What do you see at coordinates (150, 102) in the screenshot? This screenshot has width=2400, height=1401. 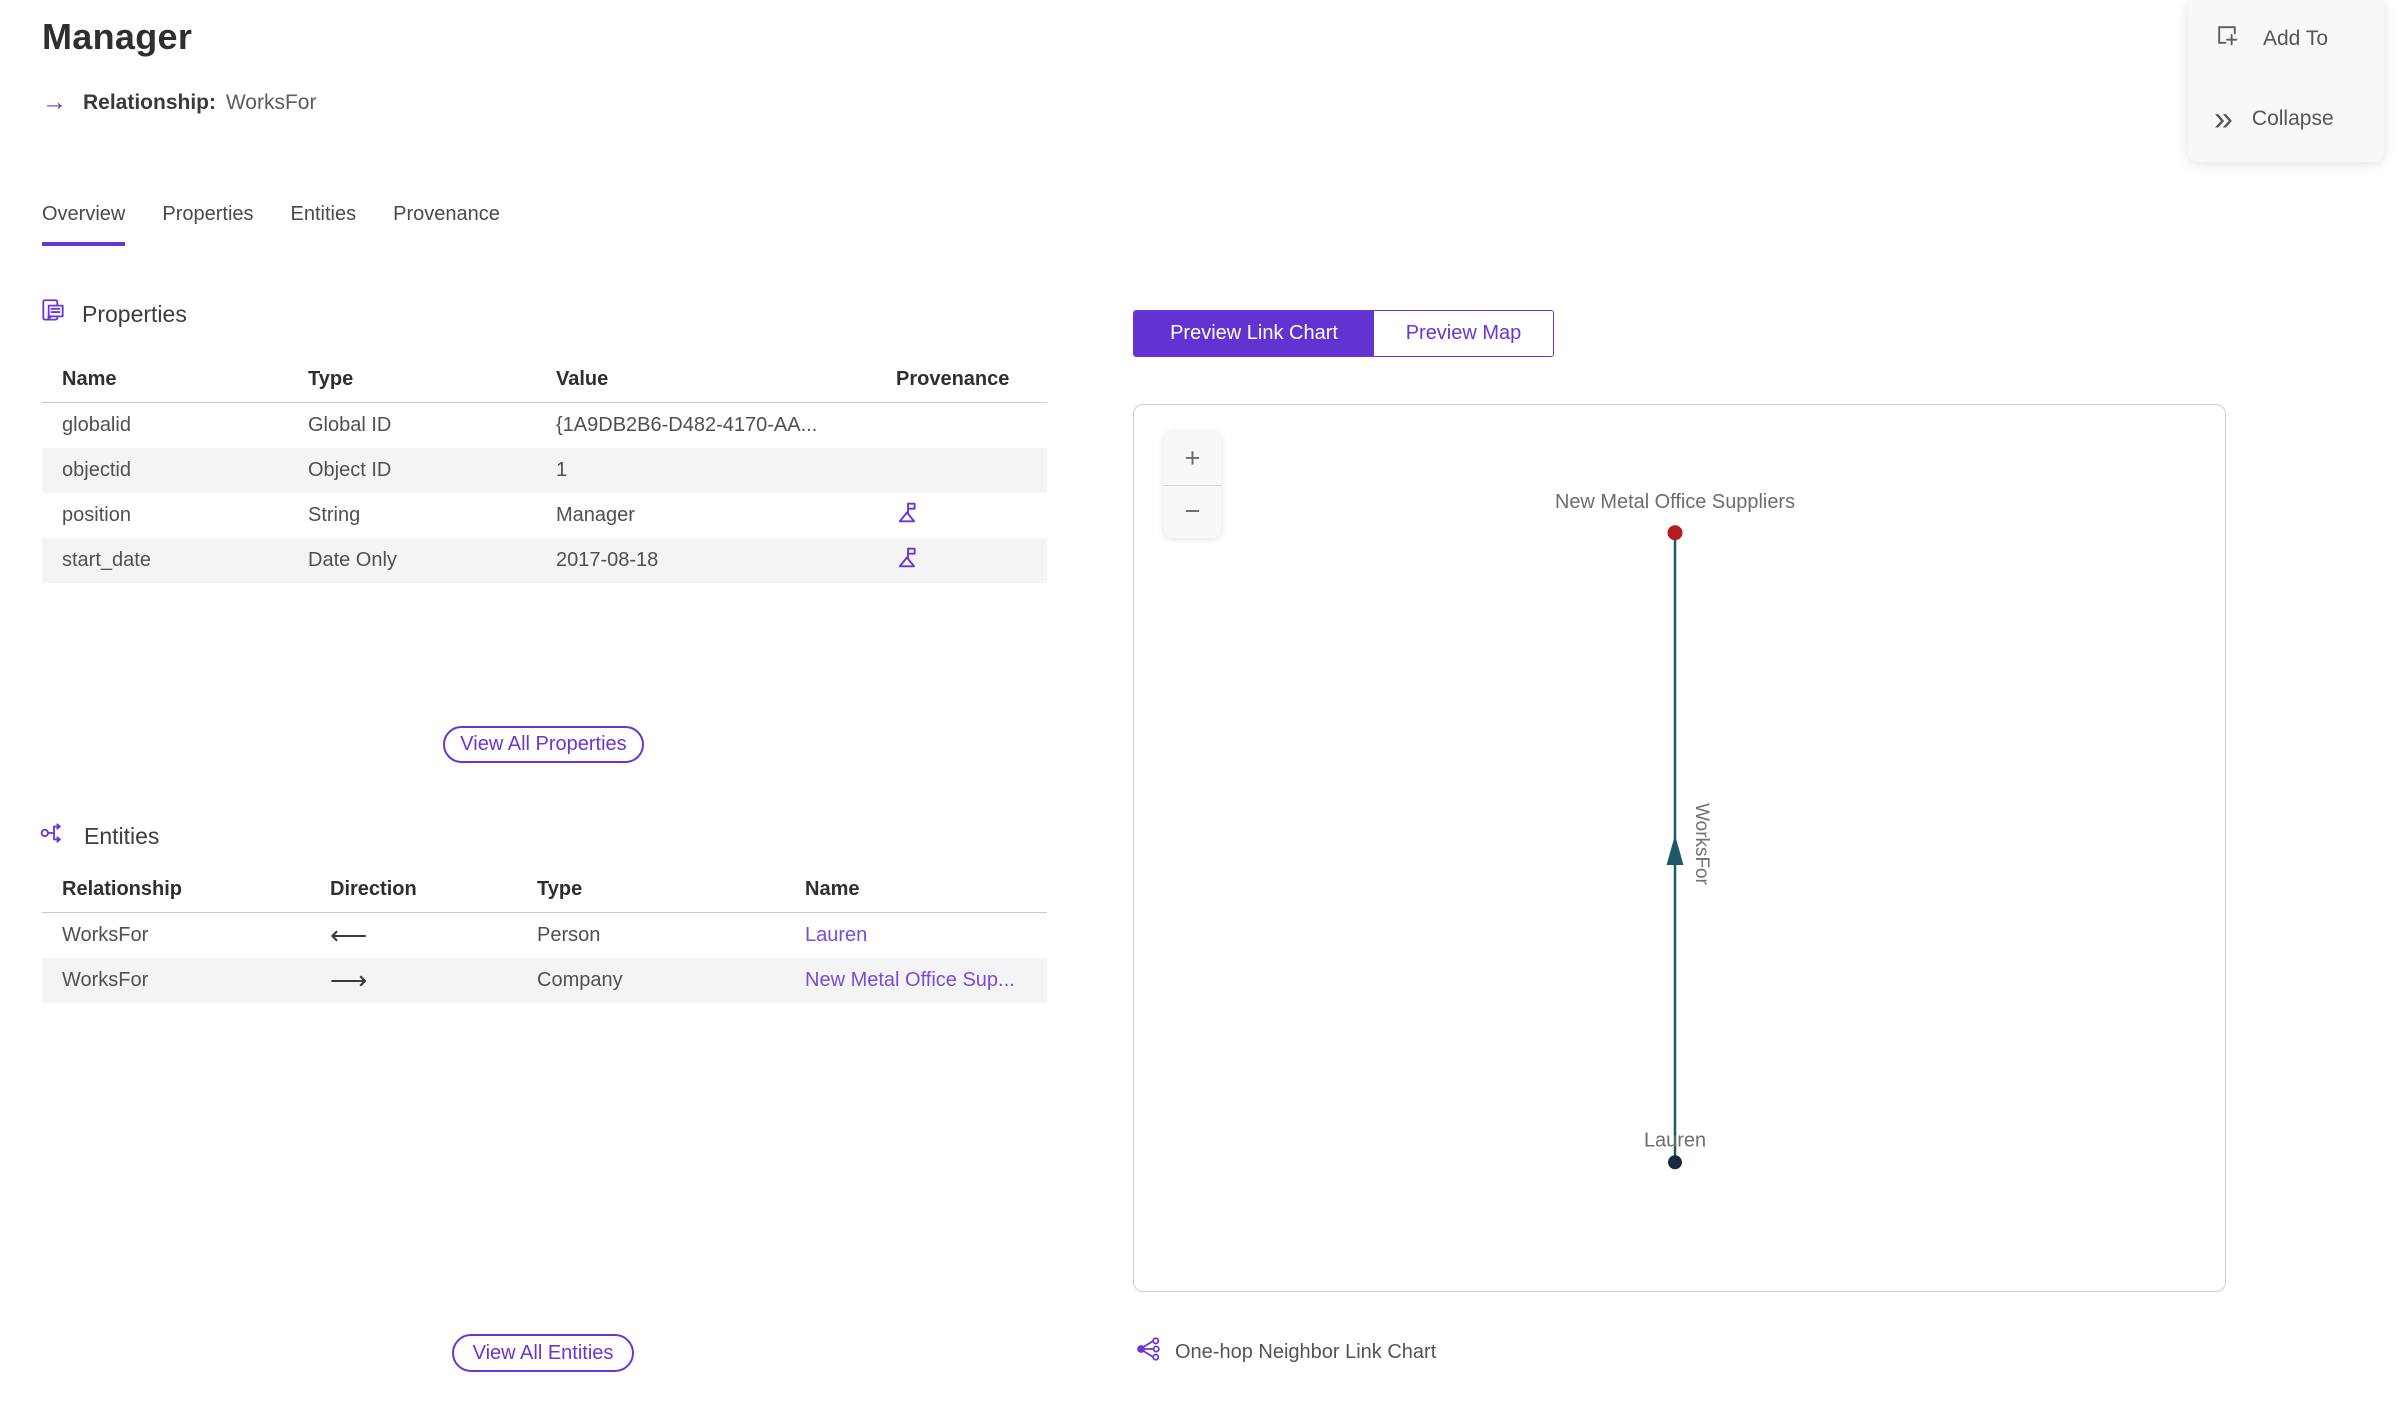 I see `relationship-label: Relationship:` at bounding box center [150, 102].